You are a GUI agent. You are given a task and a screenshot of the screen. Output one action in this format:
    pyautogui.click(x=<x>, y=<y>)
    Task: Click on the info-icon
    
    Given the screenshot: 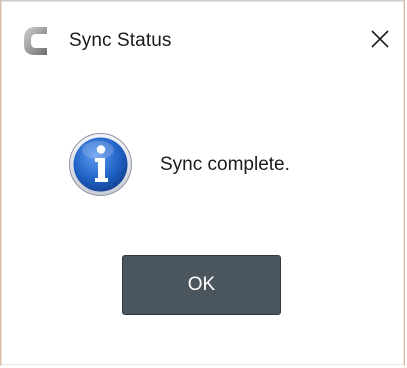 What is the action you would take?
    pyautogui.click(x=100, y=164)
    